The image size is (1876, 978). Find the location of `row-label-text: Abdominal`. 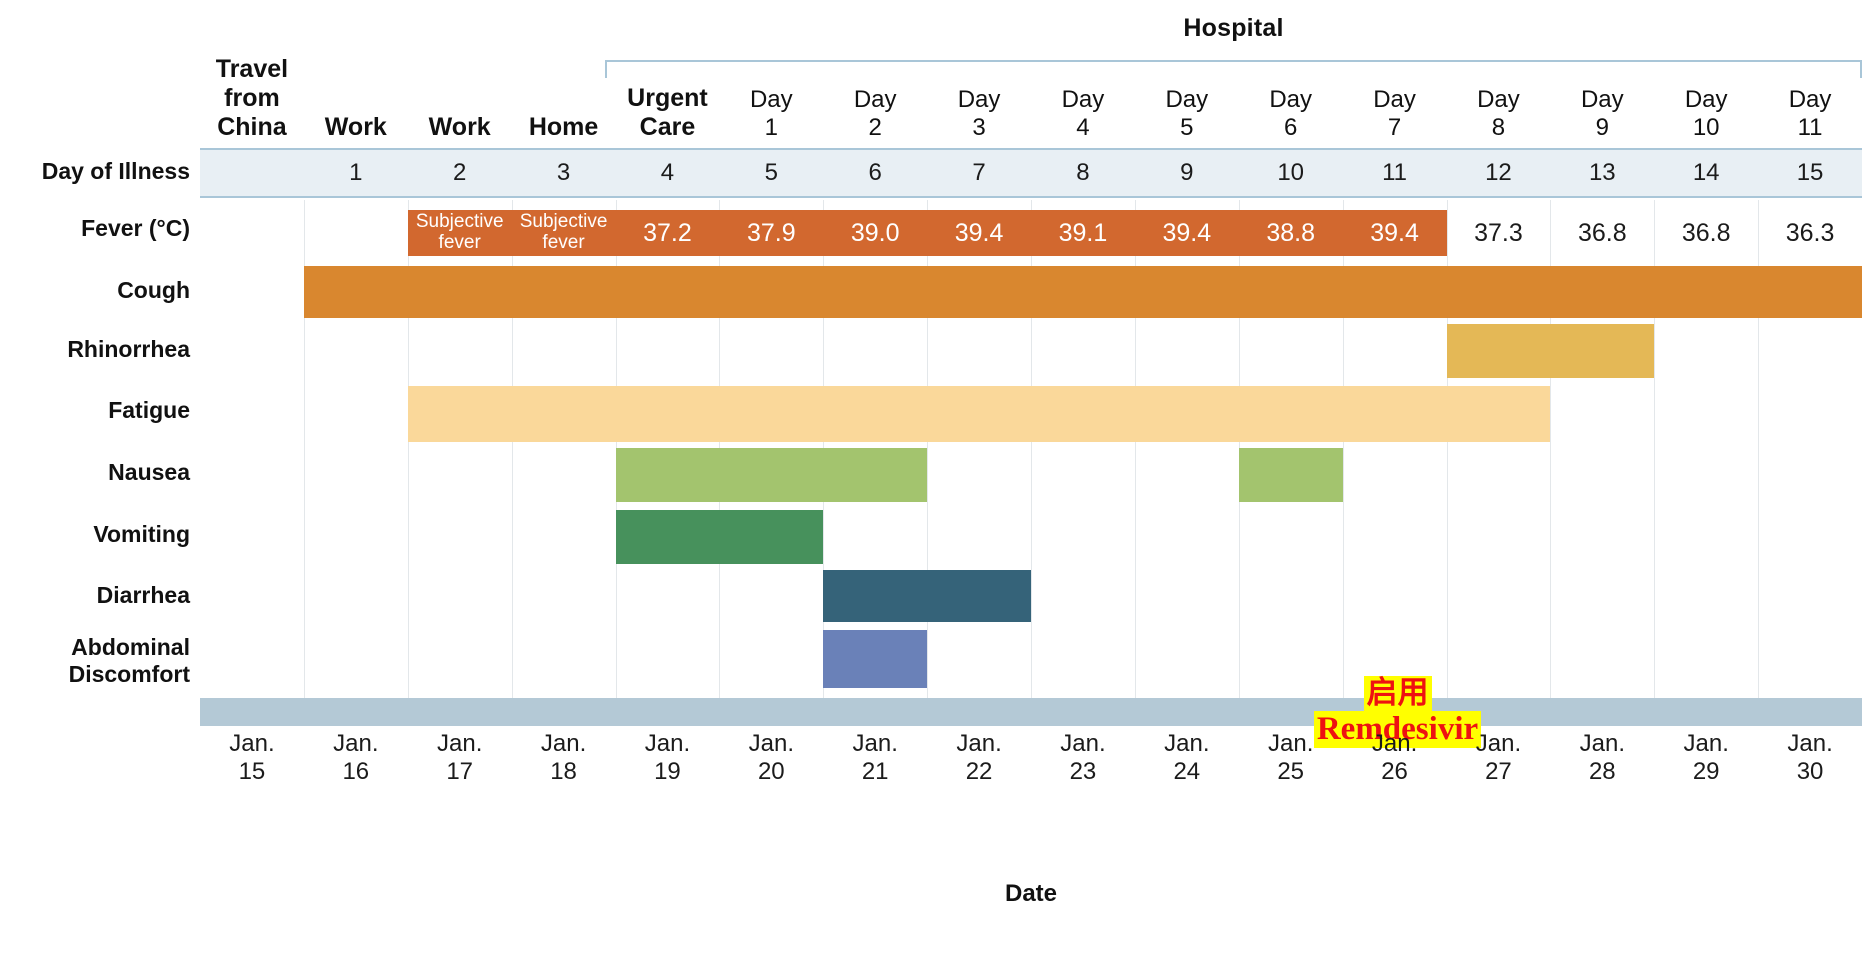

row-label-text: Abdominal is located at coordinates (130, 646).